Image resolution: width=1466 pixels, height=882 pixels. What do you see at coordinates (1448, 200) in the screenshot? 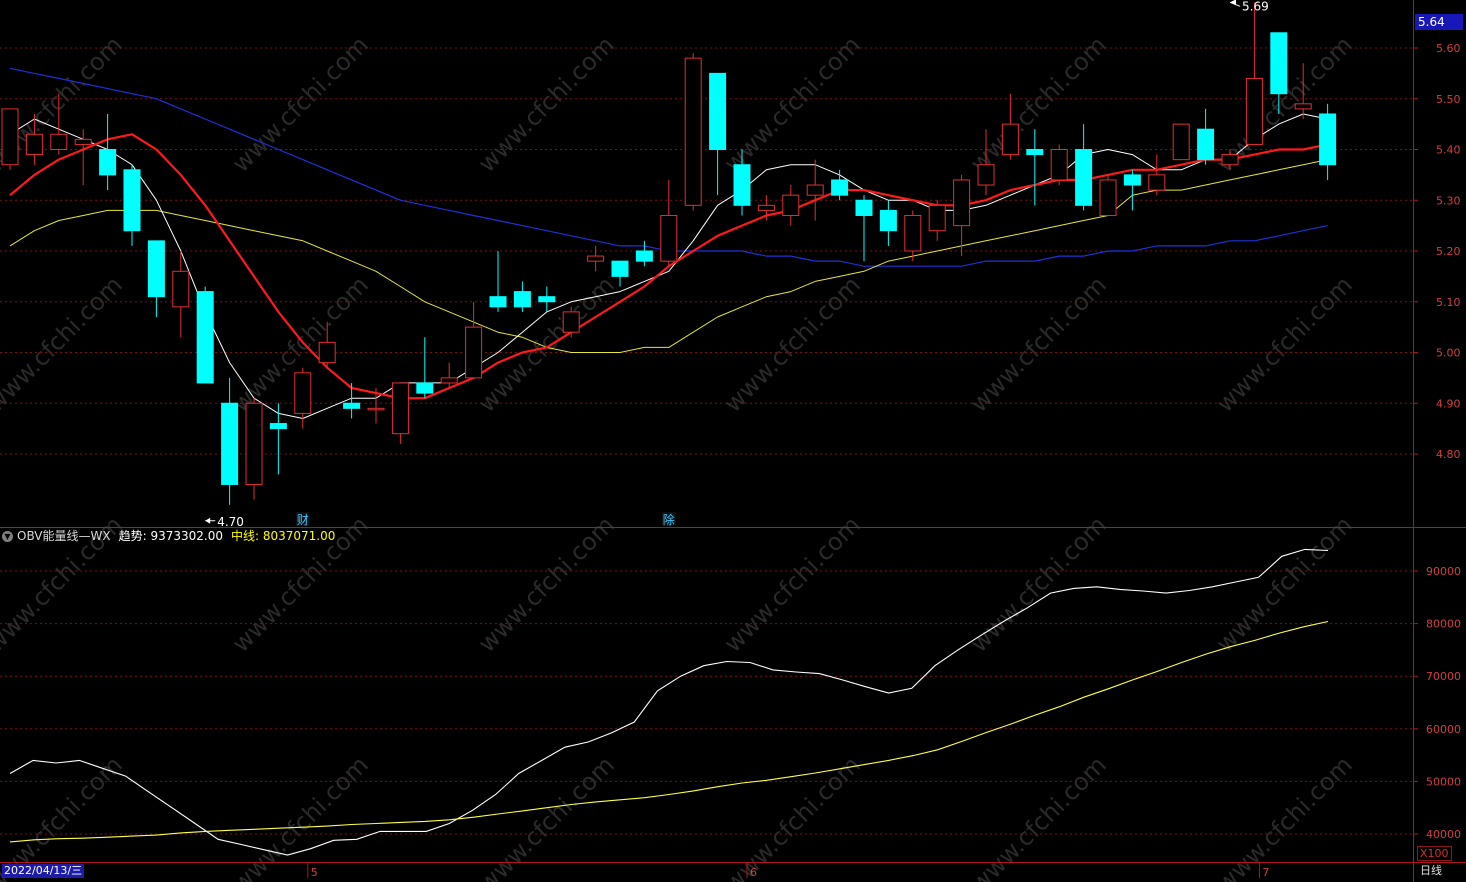
I see `price-tick-label: 5.30` at bounding box center [1448, 200].